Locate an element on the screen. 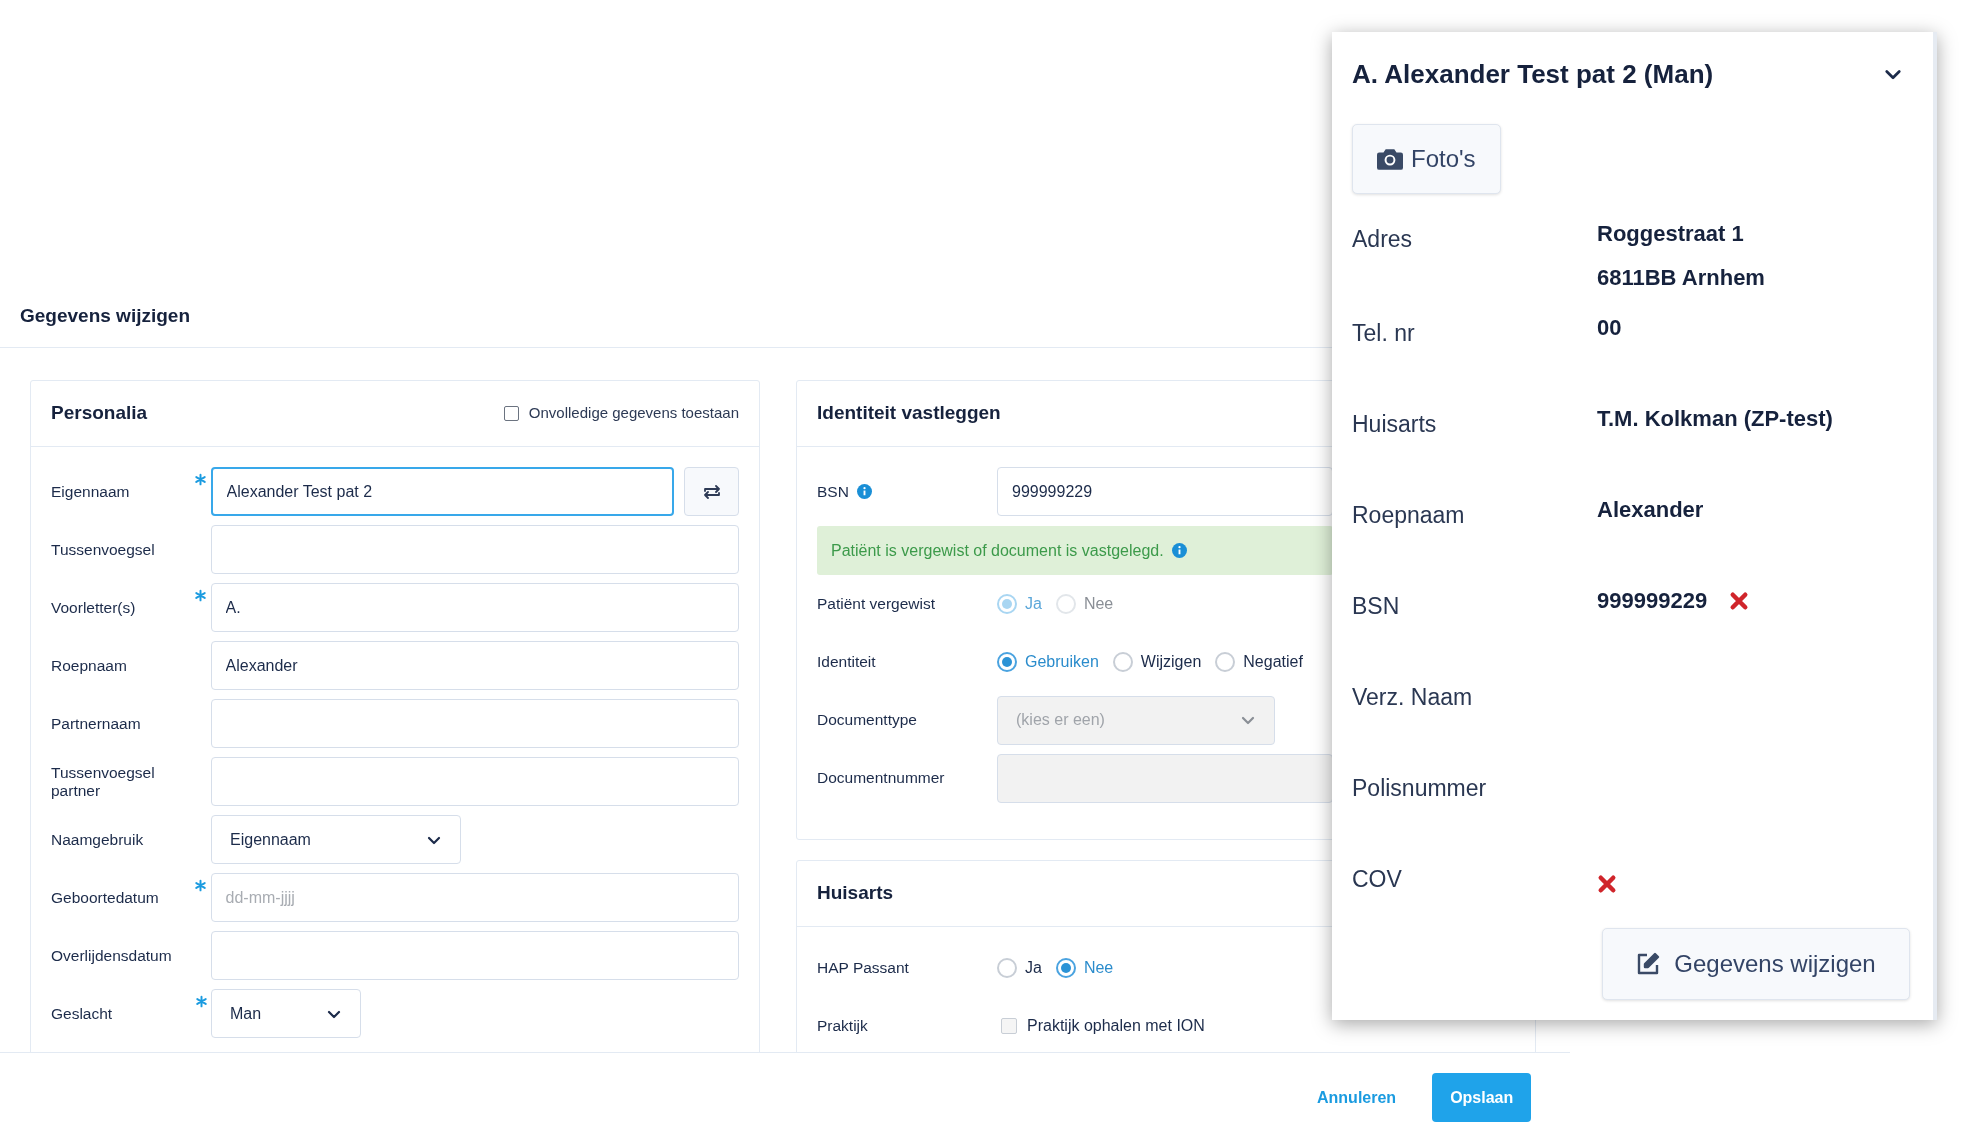 The image size is (1970, 1134). detail-label: Roepnaam is located at coordinates (1409, 515).